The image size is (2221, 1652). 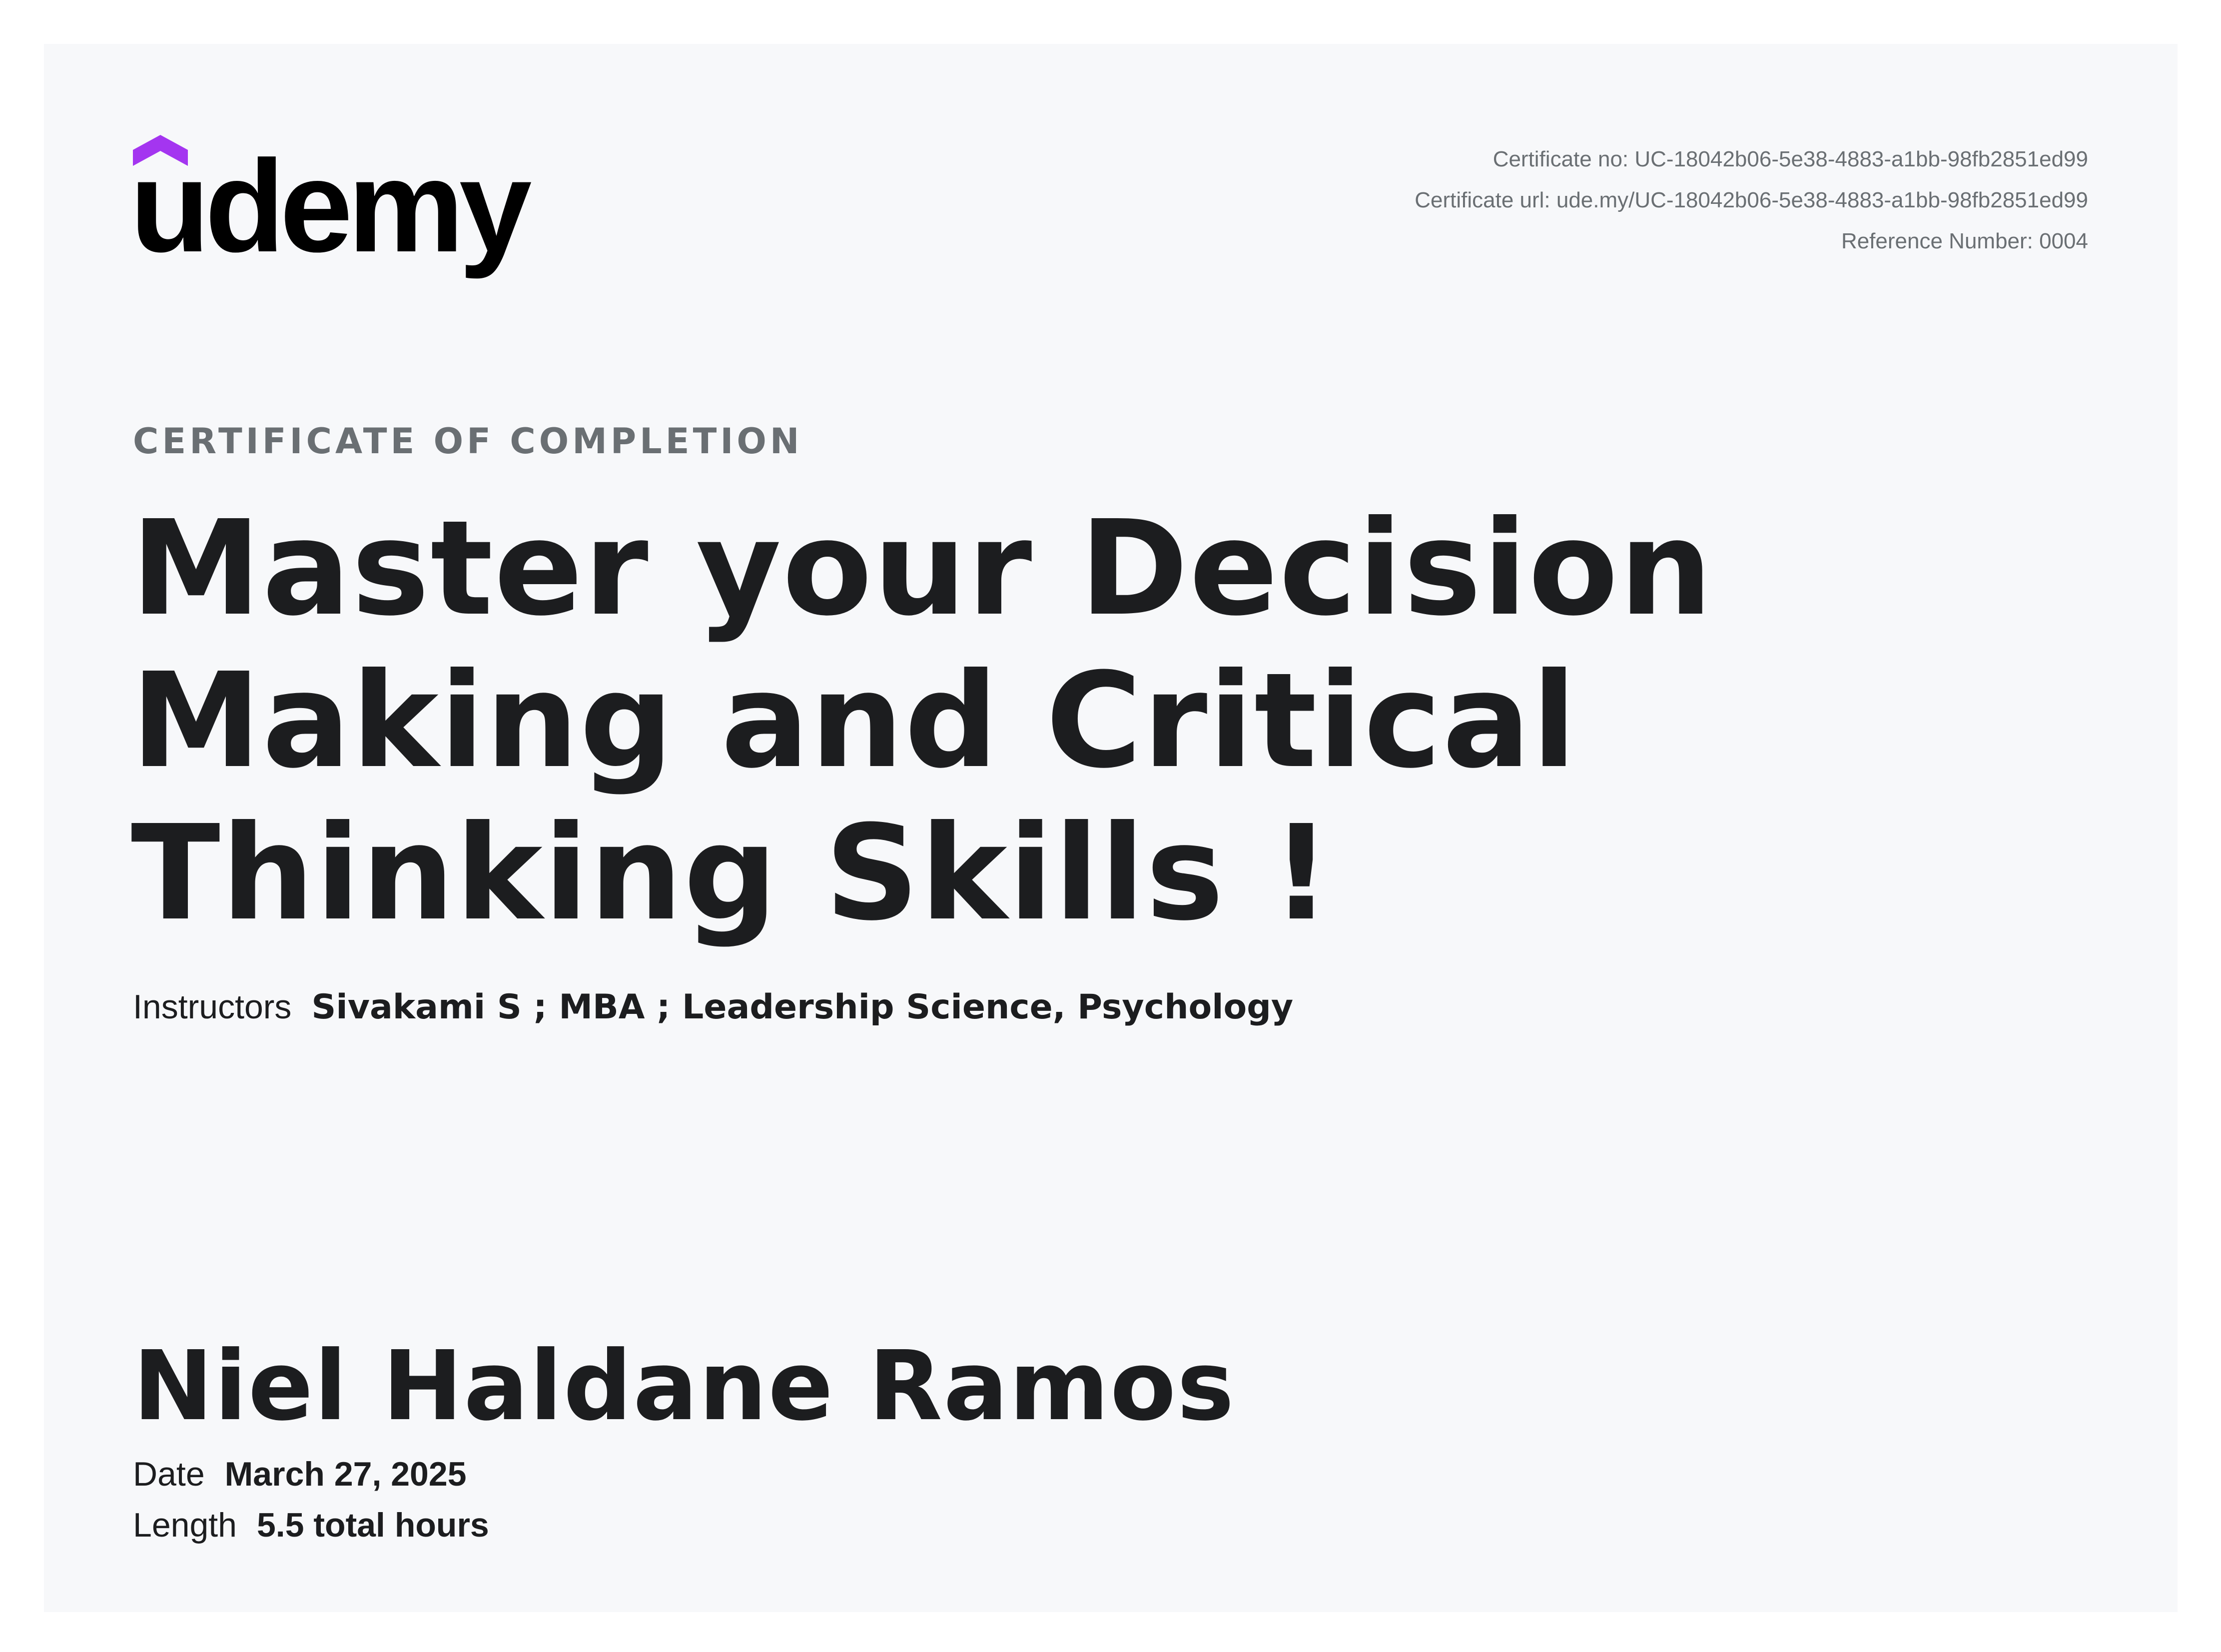 I want to click on reference-number: Reference Number: 0004, so click(x=1965, y=241).